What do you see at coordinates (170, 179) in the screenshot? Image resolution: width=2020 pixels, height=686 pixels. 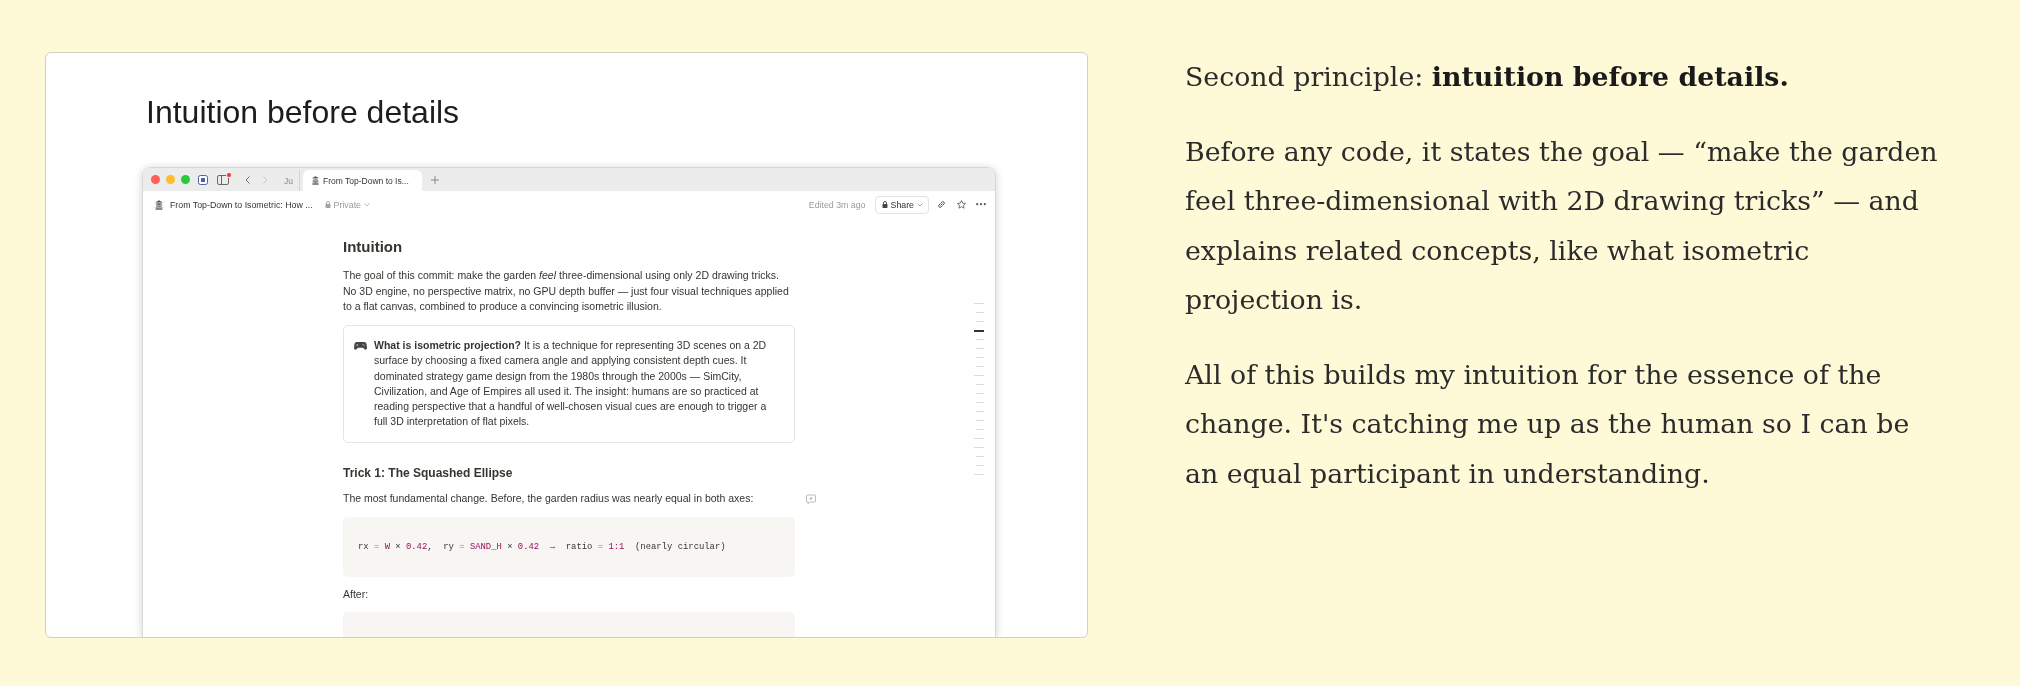 I see `minimize-icon` at bounding box center [170, 179].